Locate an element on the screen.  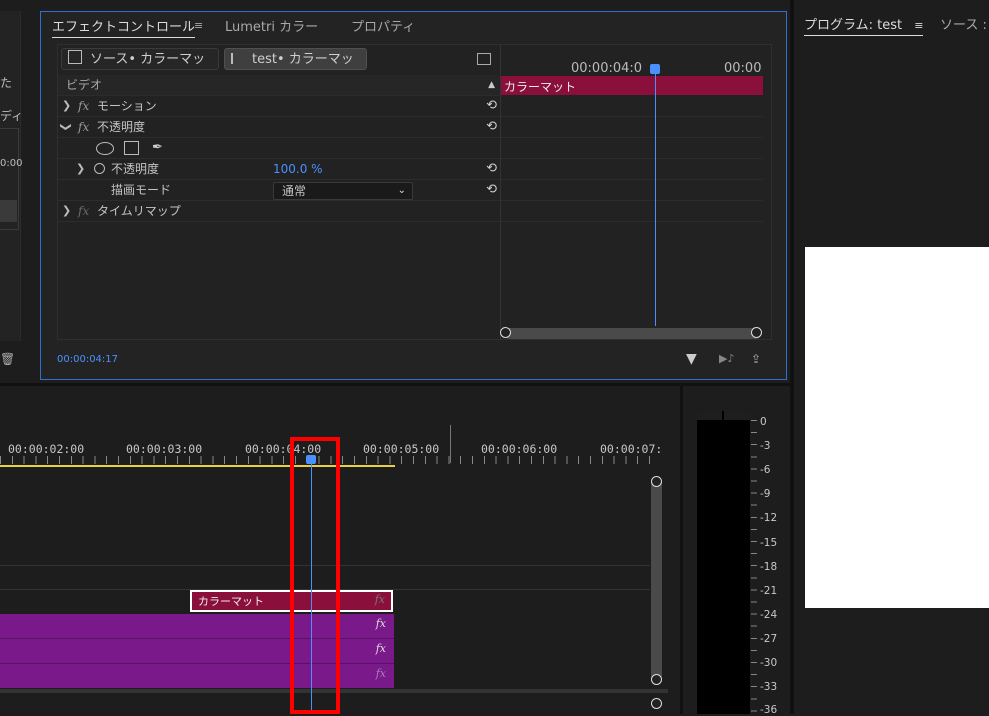
mini-timeline-clip: カラーマット is located at coordinates (632, 85).